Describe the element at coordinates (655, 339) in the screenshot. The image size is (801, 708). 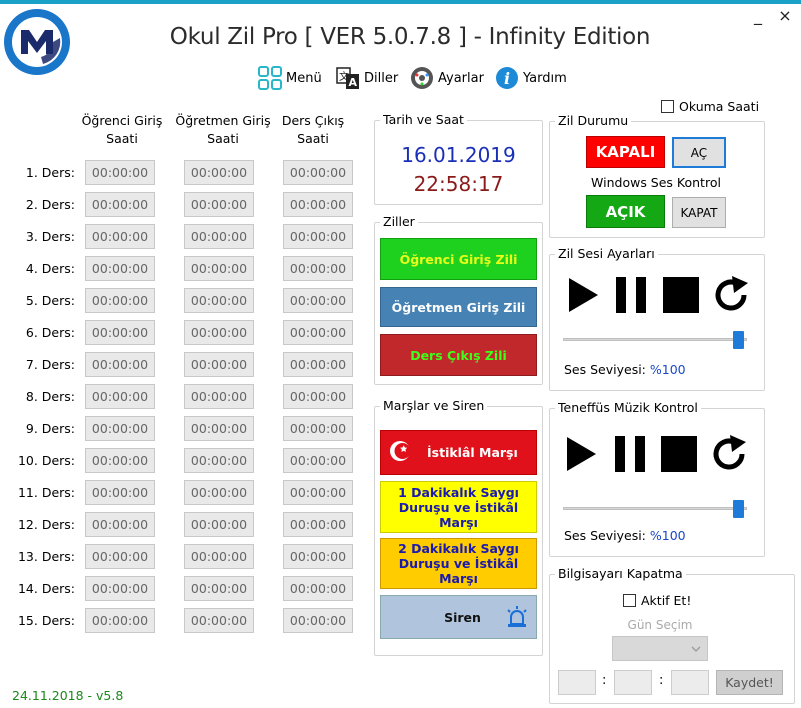
I see `bell-volume-track` at that location.